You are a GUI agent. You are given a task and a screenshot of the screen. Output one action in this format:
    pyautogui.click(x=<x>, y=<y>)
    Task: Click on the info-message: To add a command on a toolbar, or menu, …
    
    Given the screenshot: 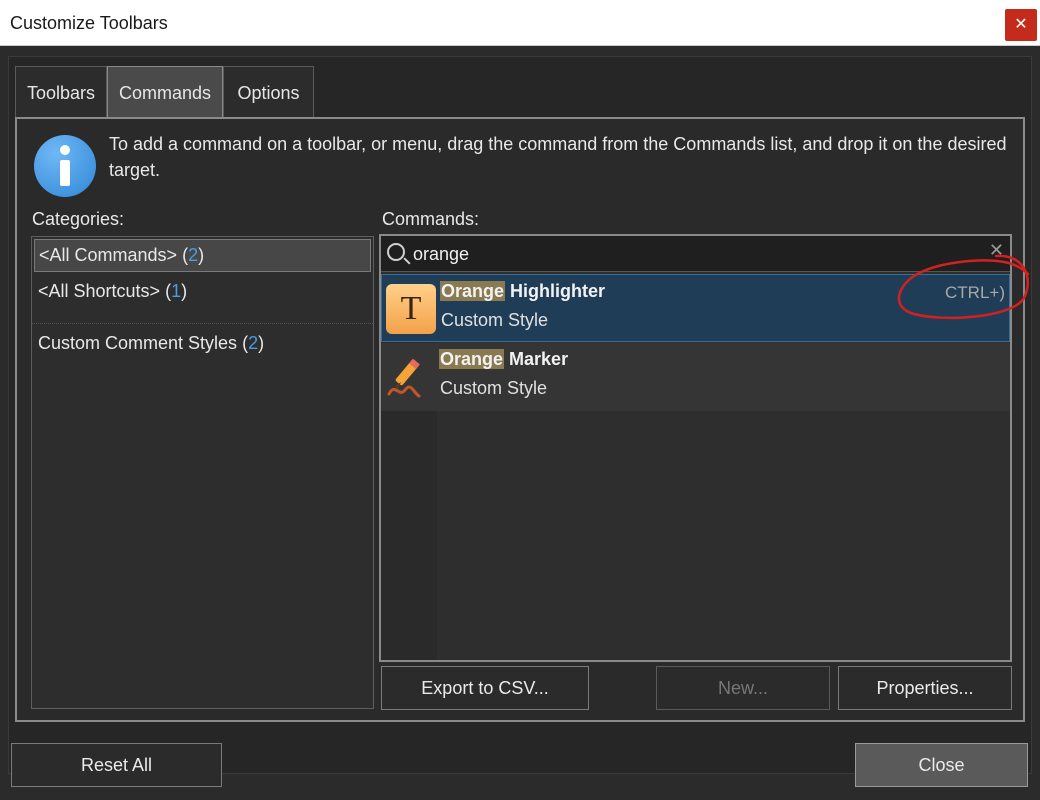 What is the action you would take?
    pyautogui.click(x=558, y=157)
    